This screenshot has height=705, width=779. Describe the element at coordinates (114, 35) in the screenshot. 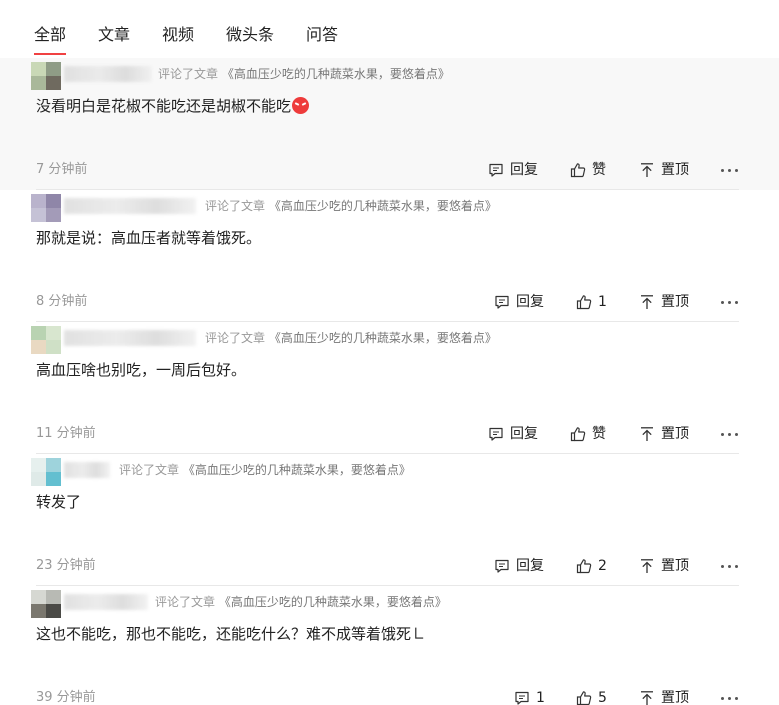

I see `tab-articles: 文章` at that location.